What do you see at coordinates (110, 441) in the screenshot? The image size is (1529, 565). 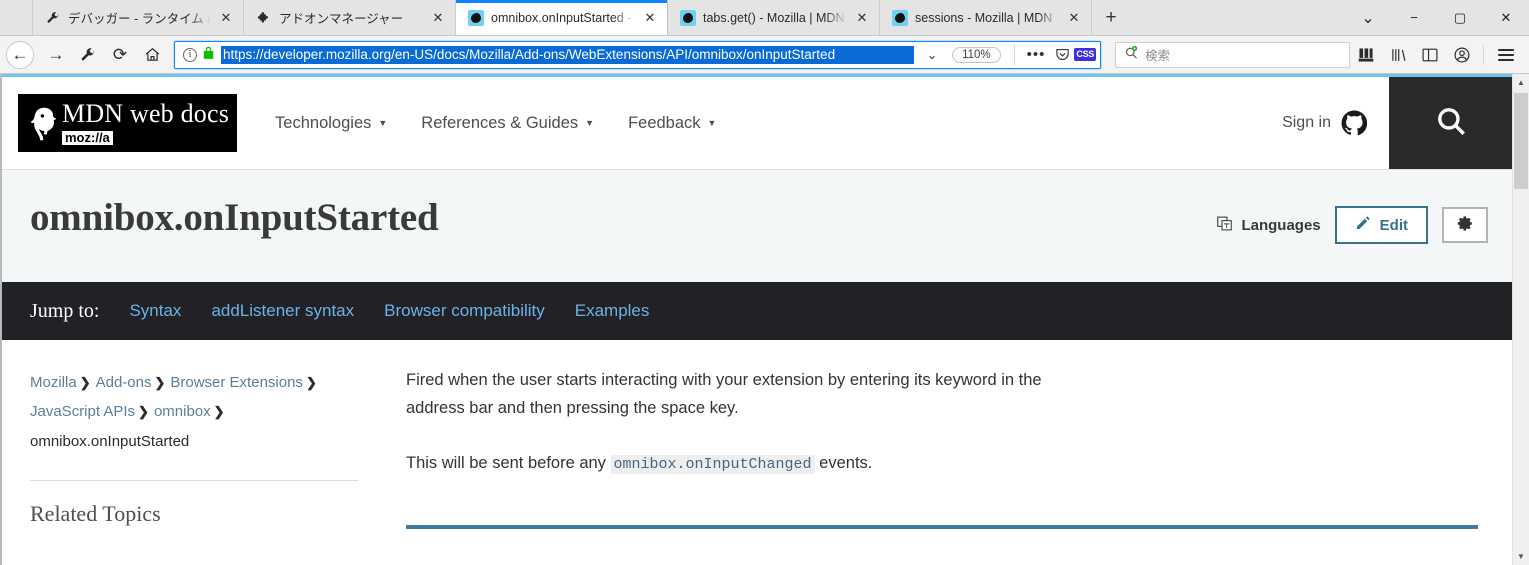 I see `breadcrumb-item-current: omnibox.onInputStarted` at bounding box center [110, 441].